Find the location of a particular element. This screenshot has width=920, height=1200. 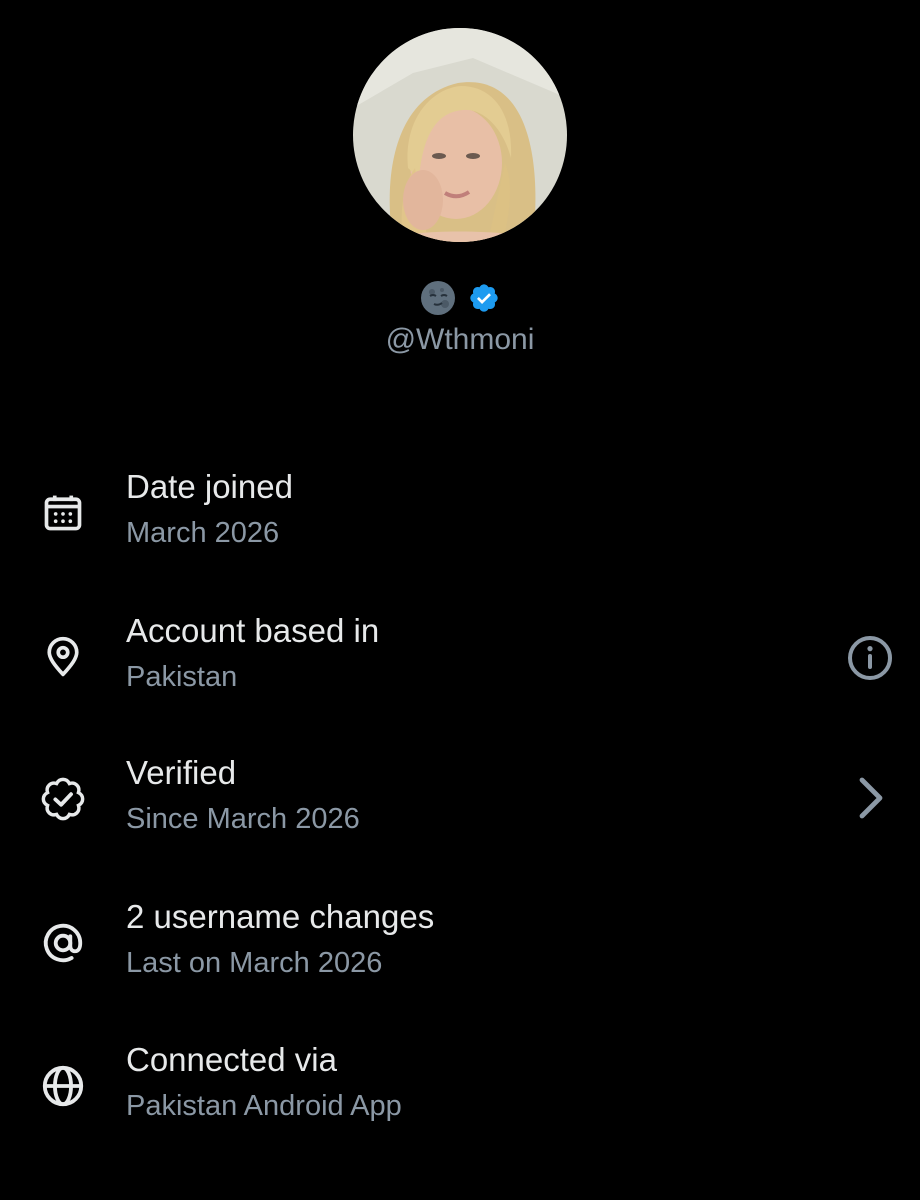

about-item-title: Connected via is located at coordinates (231, 1059).